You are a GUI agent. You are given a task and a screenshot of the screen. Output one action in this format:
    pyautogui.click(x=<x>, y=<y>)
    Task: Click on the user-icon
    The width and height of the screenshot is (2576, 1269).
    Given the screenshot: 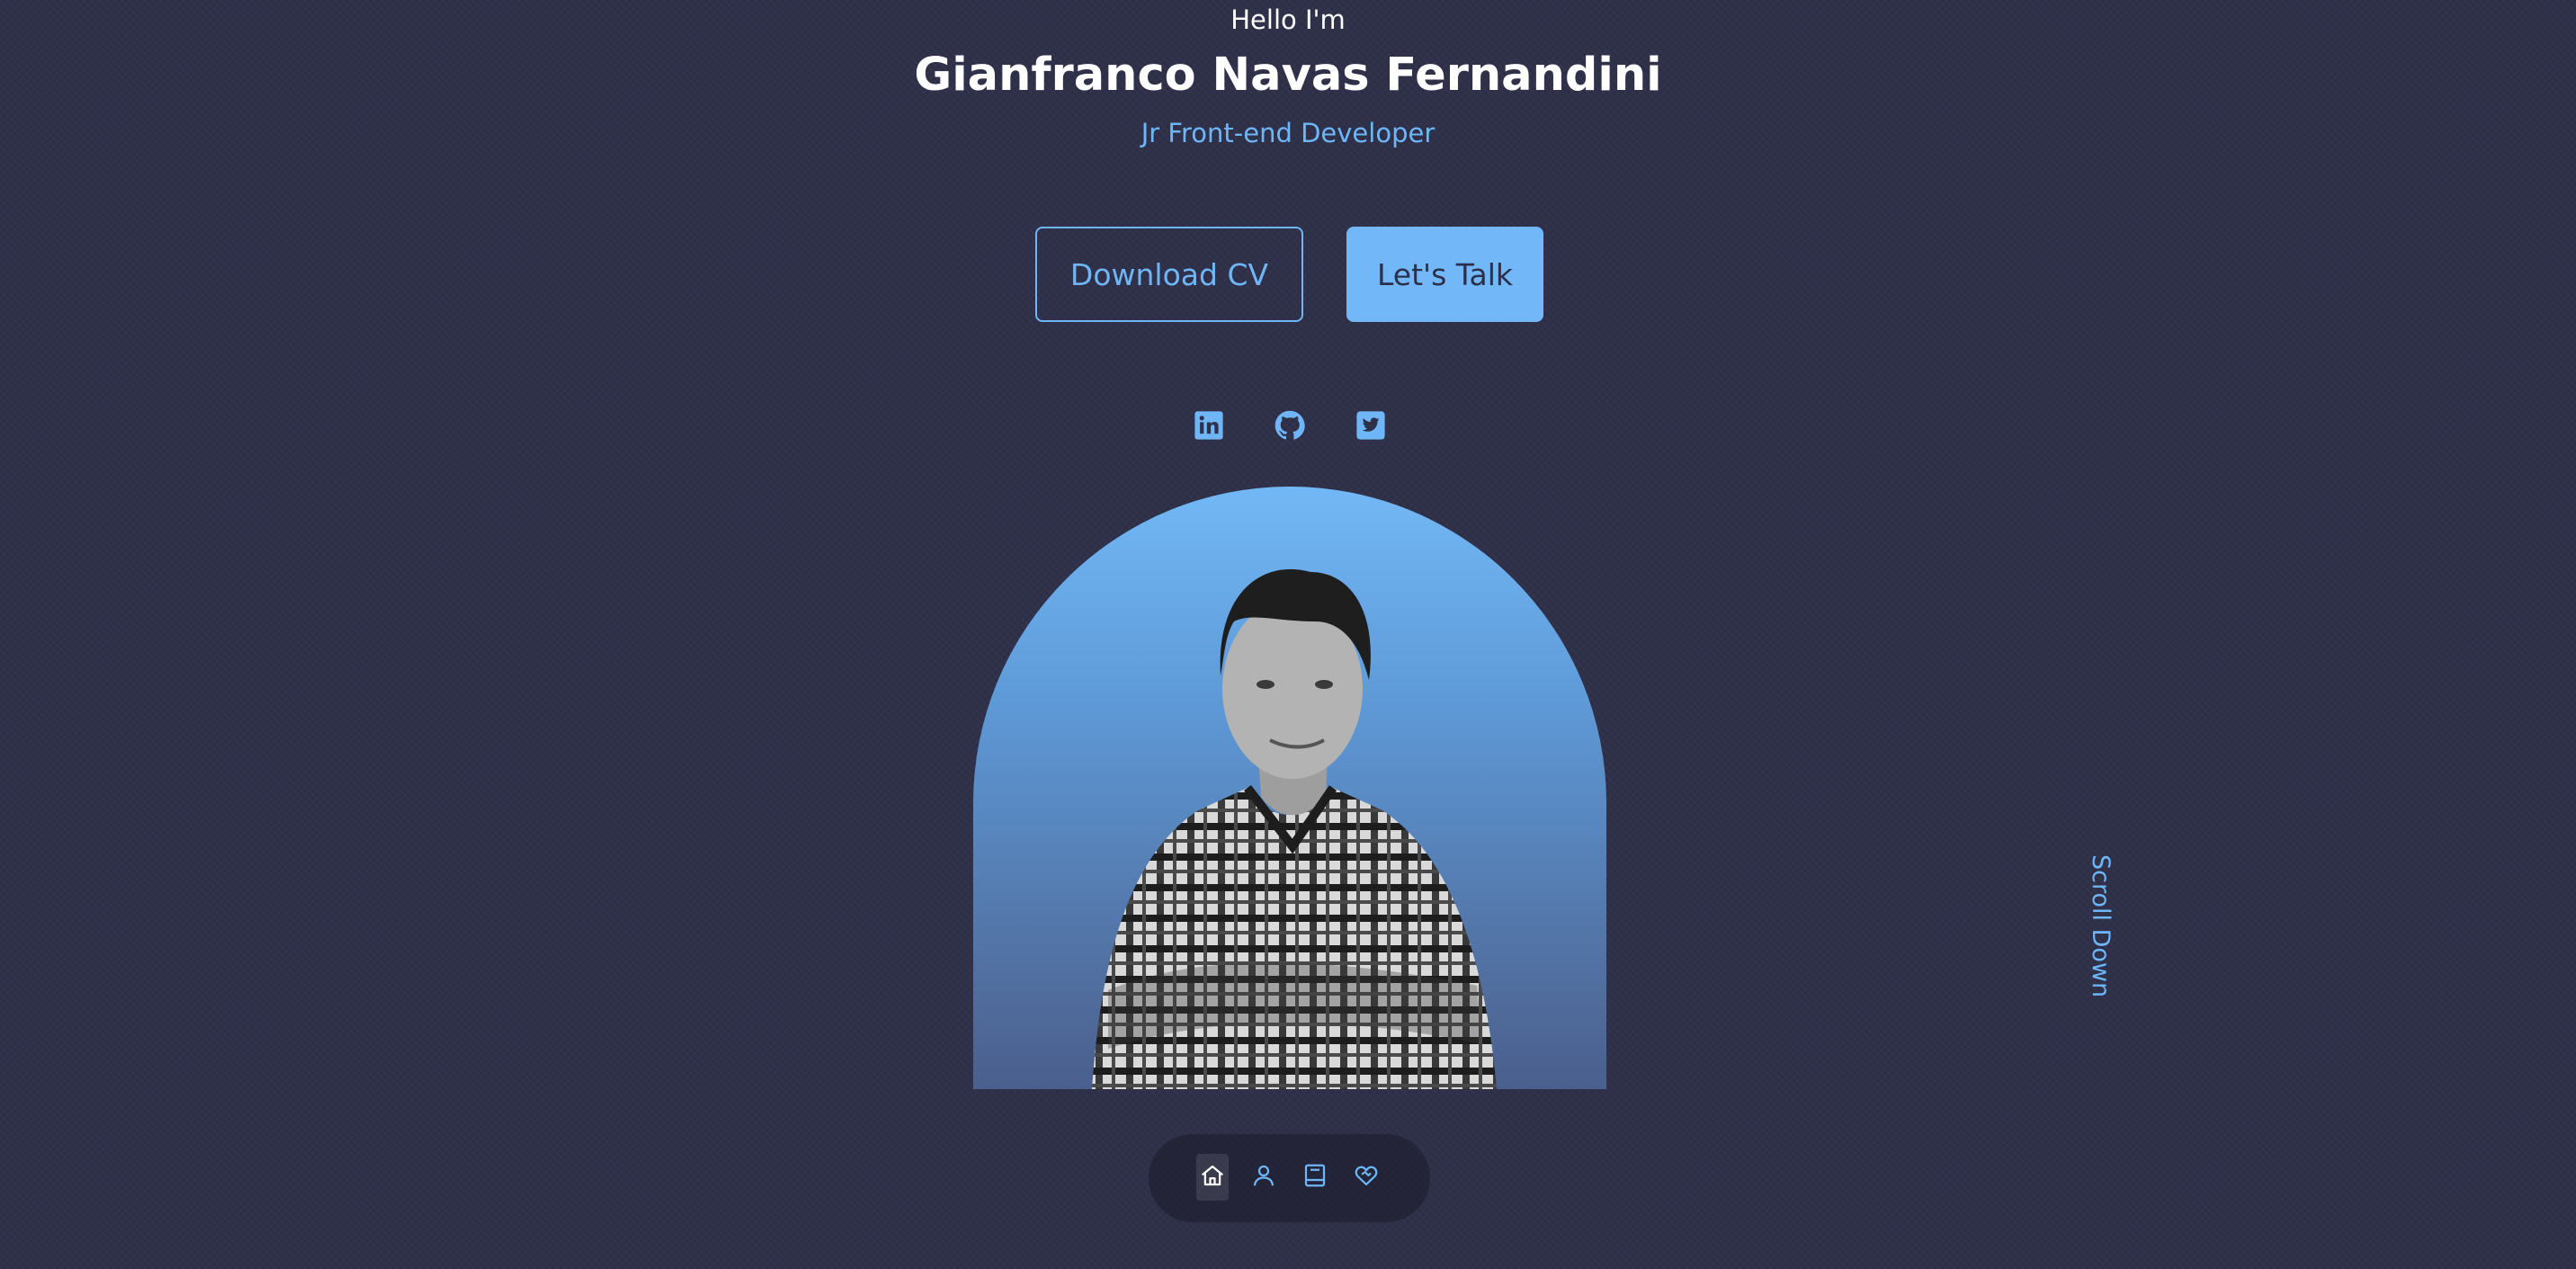 What is the action you would take?
    pyautogui.click(x=1263, y=1177)
    